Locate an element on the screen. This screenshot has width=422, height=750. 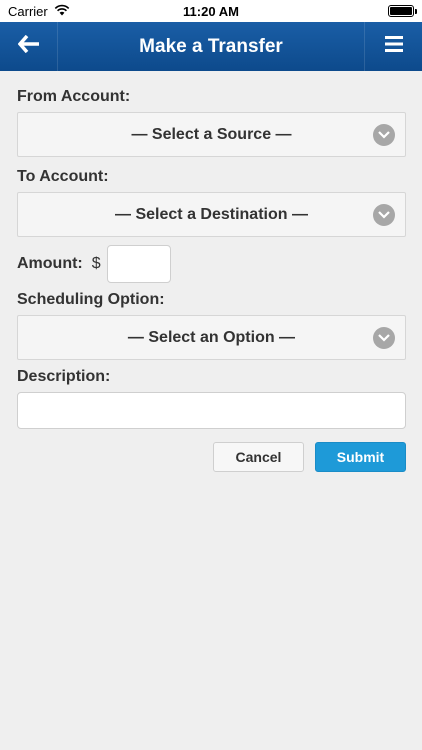
amount-row: Amount: $ is located at coordinates (211, 264).